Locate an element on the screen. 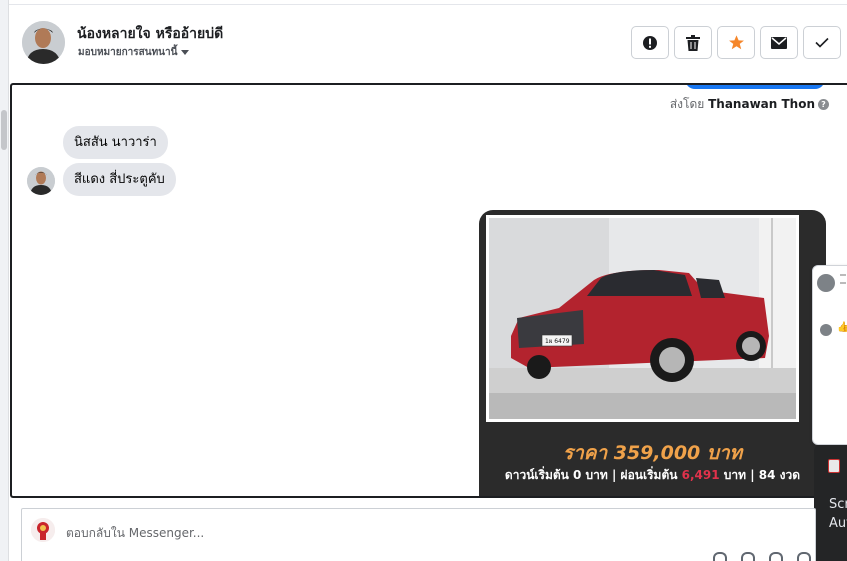 The width and height of the screenshot is (847, 561). saved-replies-icon is located at coordinates (748, 556).